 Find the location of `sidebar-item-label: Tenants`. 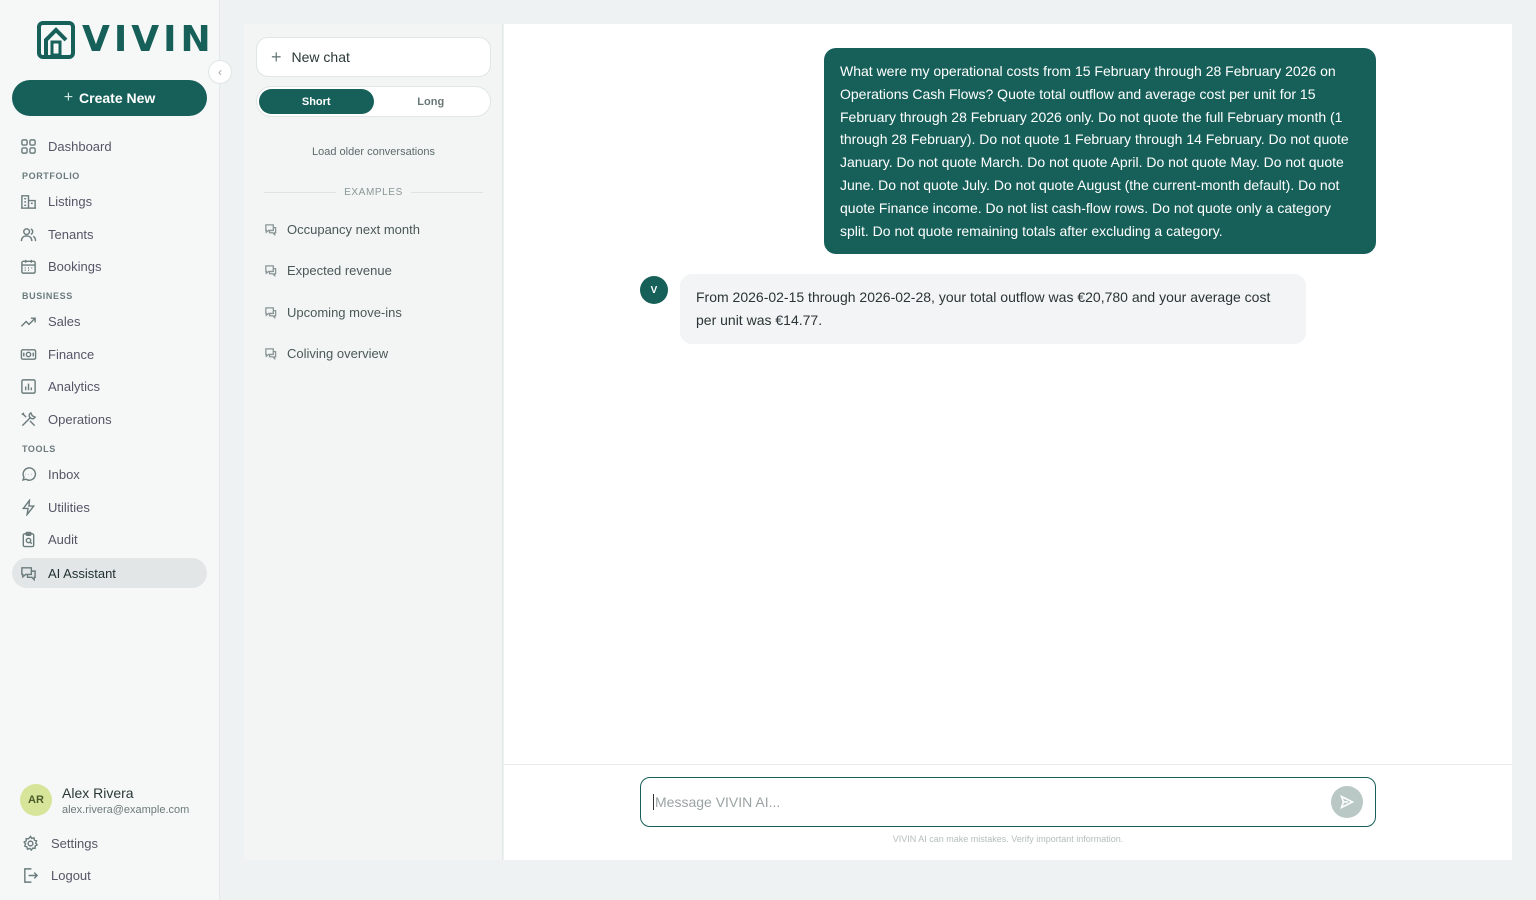

sidebar-item-label: Tenants is located at coordinates (71, 234).